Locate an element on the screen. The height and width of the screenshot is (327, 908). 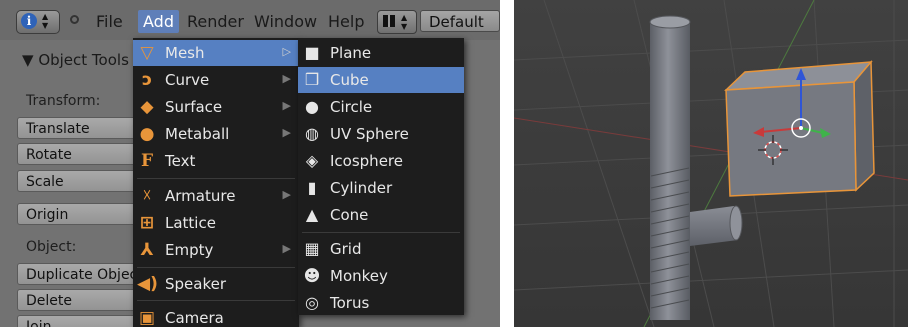
menu-help: Help is located at coordinates (346, 21).